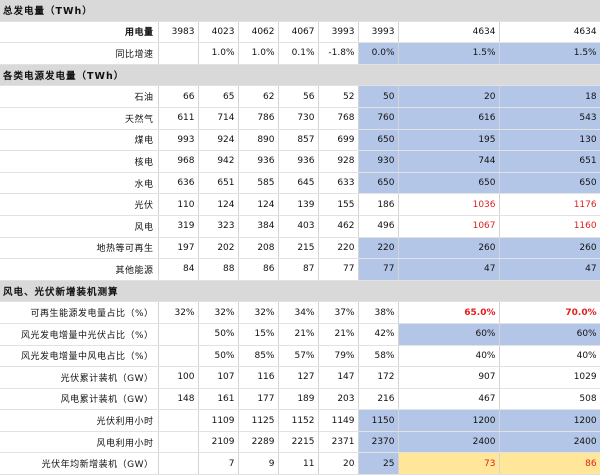  What do you see at coordinates (258, 399) in the screenshot?
I see `table-cell: 177` at bounding box center [258, 399].